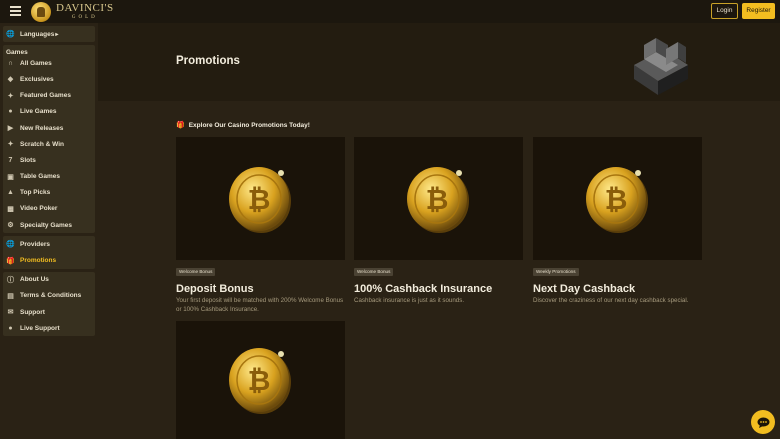  I want to click on sidebar-item-label: Scratch & Win, so click(42, 144).